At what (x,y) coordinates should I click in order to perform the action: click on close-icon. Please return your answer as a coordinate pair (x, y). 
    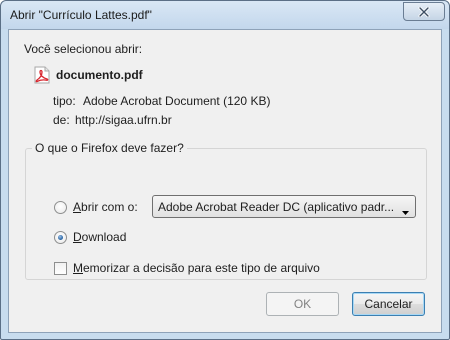
    Looking at the image, I should click on (424, 11).